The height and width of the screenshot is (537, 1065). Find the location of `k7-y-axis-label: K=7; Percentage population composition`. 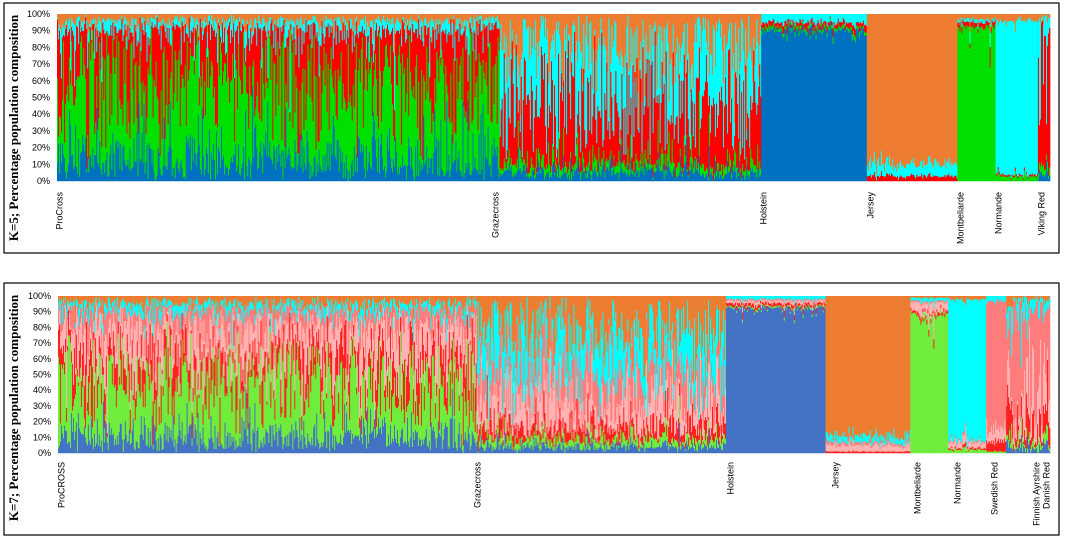

k7-y-axis-label: K=7; Percentage population composition is located at coordinates (13, 407).